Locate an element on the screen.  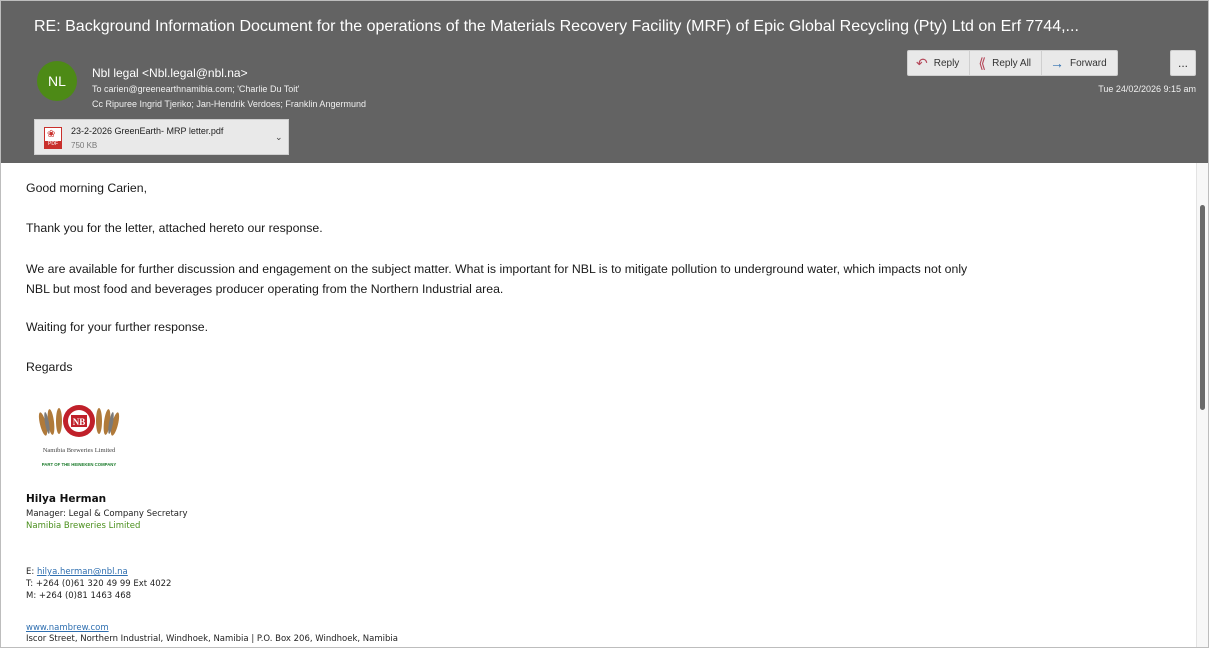
signature-title: Manager: Legal & Company Secretary is located at coordinates (107, 514).